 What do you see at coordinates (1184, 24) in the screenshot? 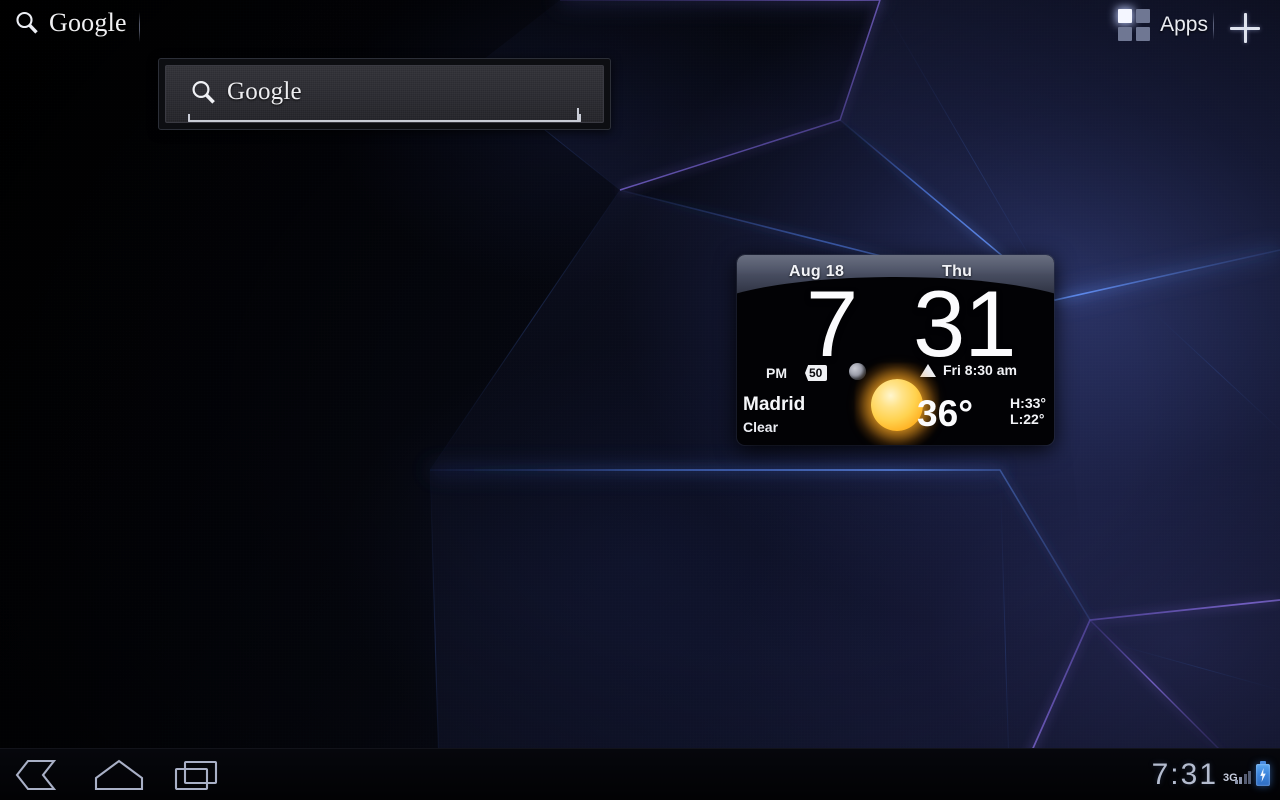
I see `apps-label: Apps` at bounding box center [1184, 24].